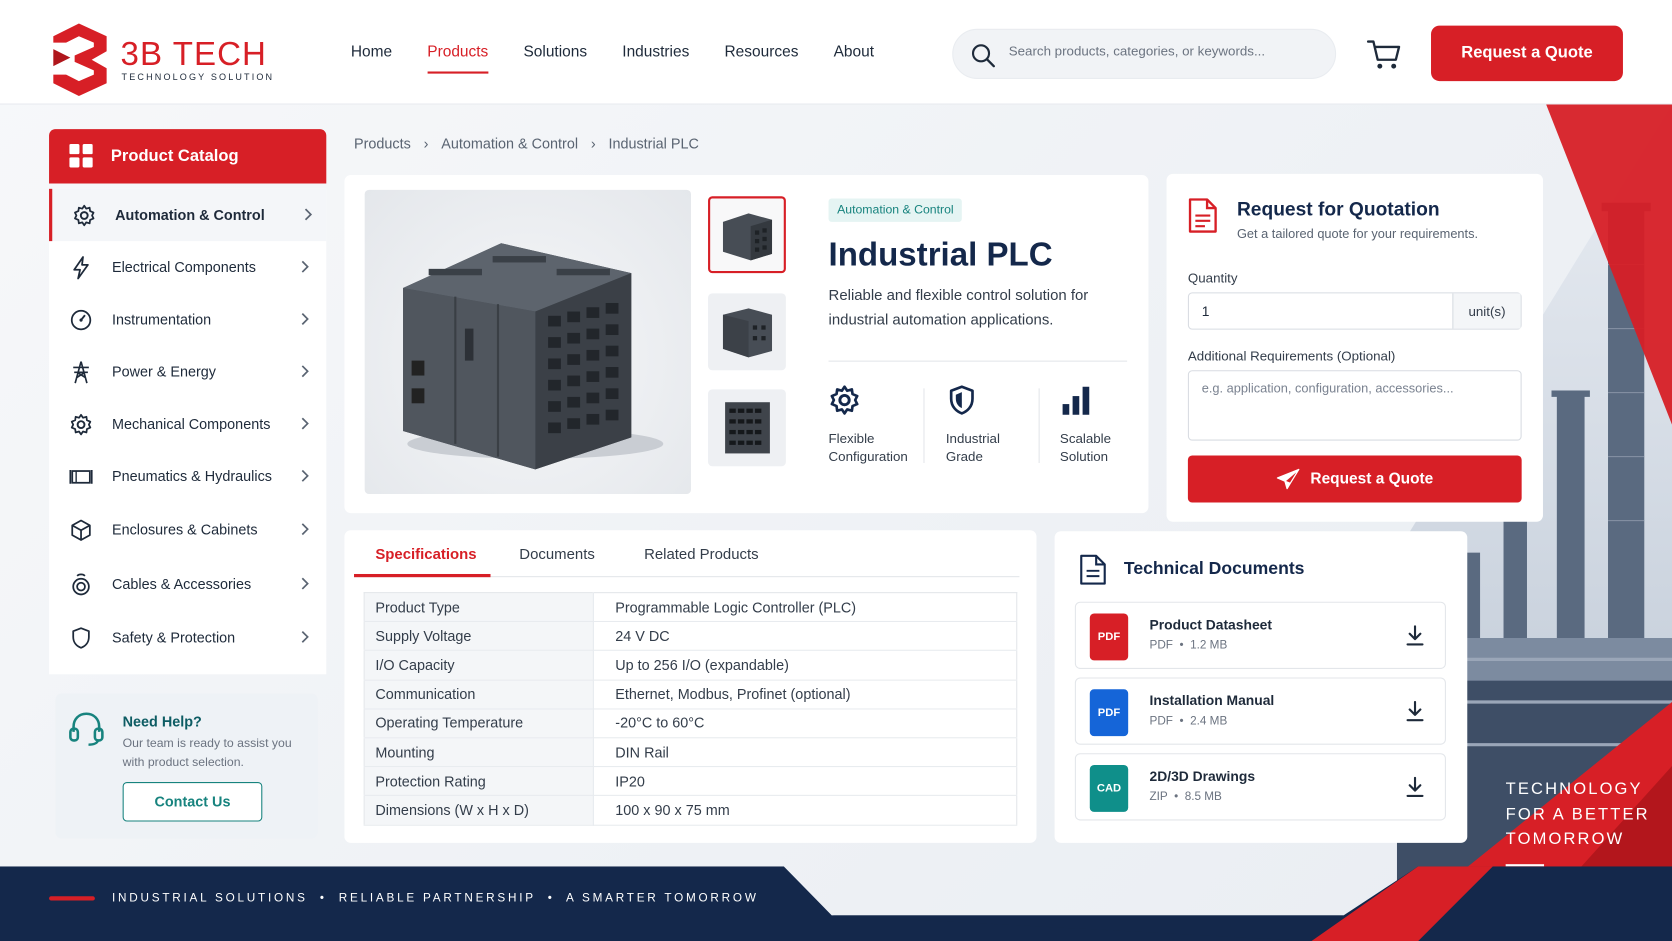 Image resolution: width=1672 pixels, height=941 pixels. I want to click on spec-key: I/O Capacity, so click(479, 665).